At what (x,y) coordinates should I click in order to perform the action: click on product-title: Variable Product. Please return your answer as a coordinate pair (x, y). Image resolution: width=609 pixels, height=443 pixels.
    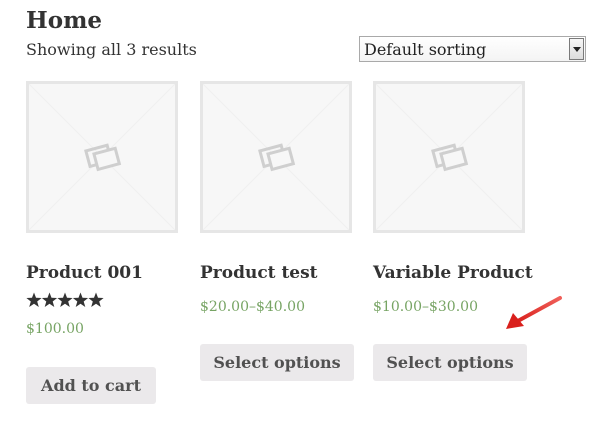
    Looking at the image, I should click on (453, 273).